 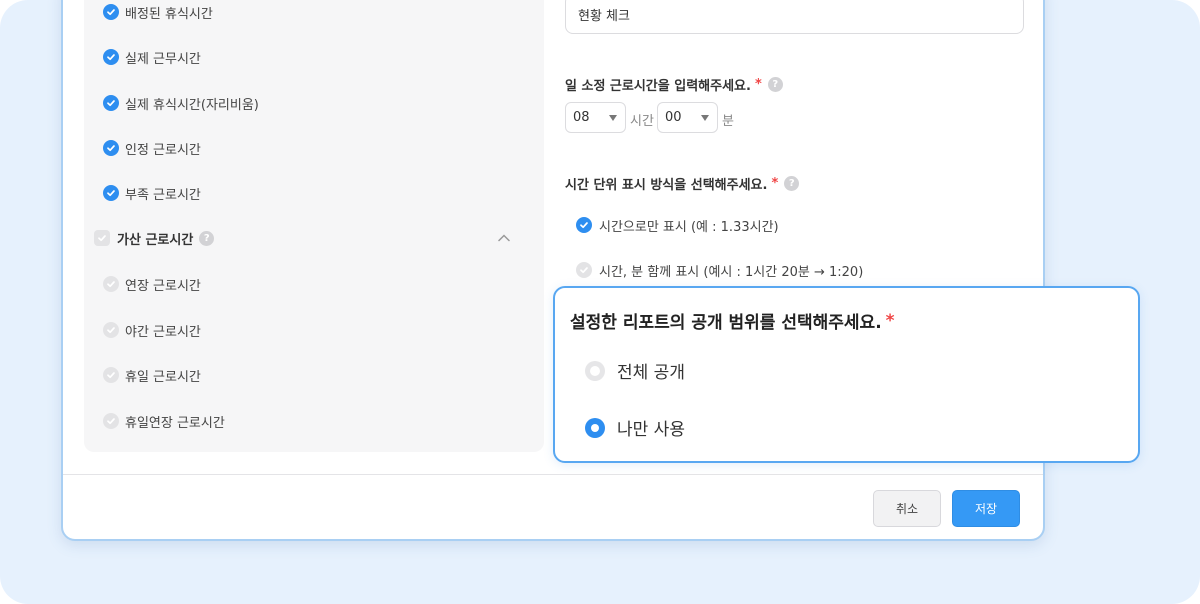 I want to click on chevron-up-icon, so click(x=504, y=238).